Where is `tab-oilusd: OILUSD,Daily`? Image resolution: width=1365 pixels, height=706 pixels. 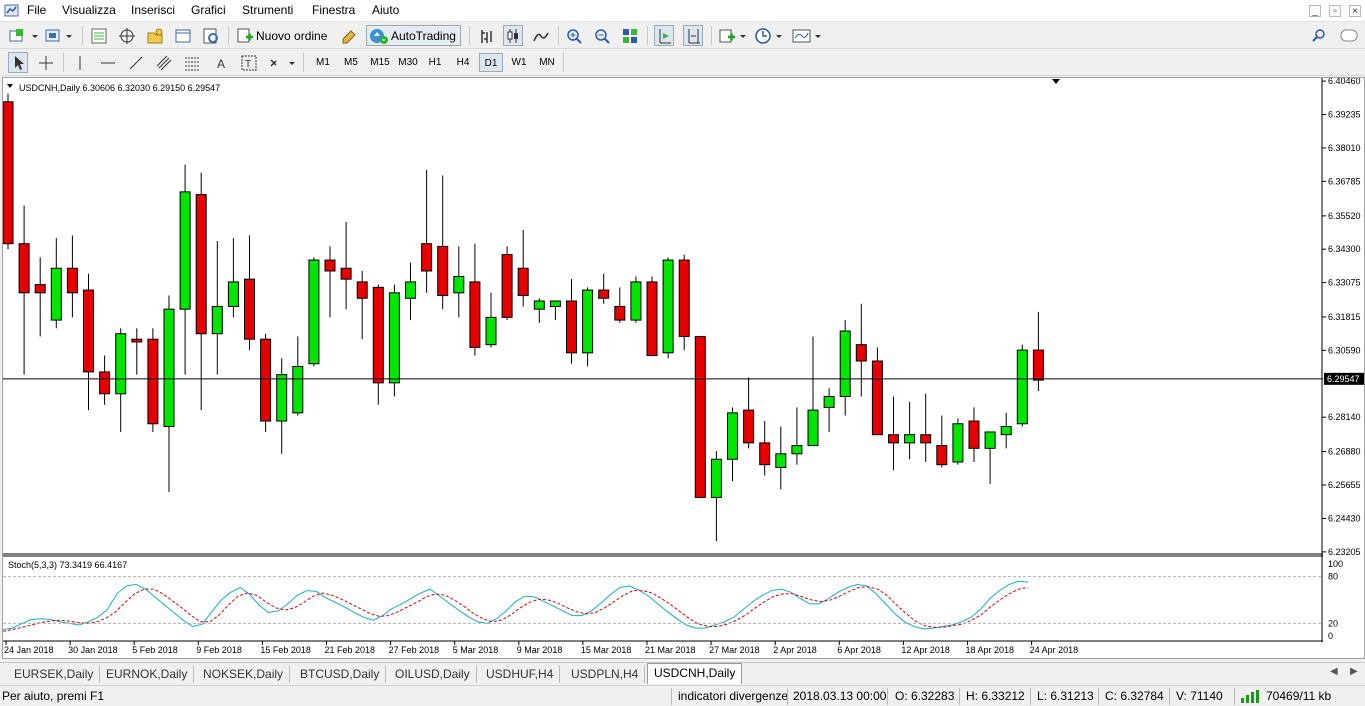
tab-oilusd: OILUSD,Daily is located at coordinates (433, 674).